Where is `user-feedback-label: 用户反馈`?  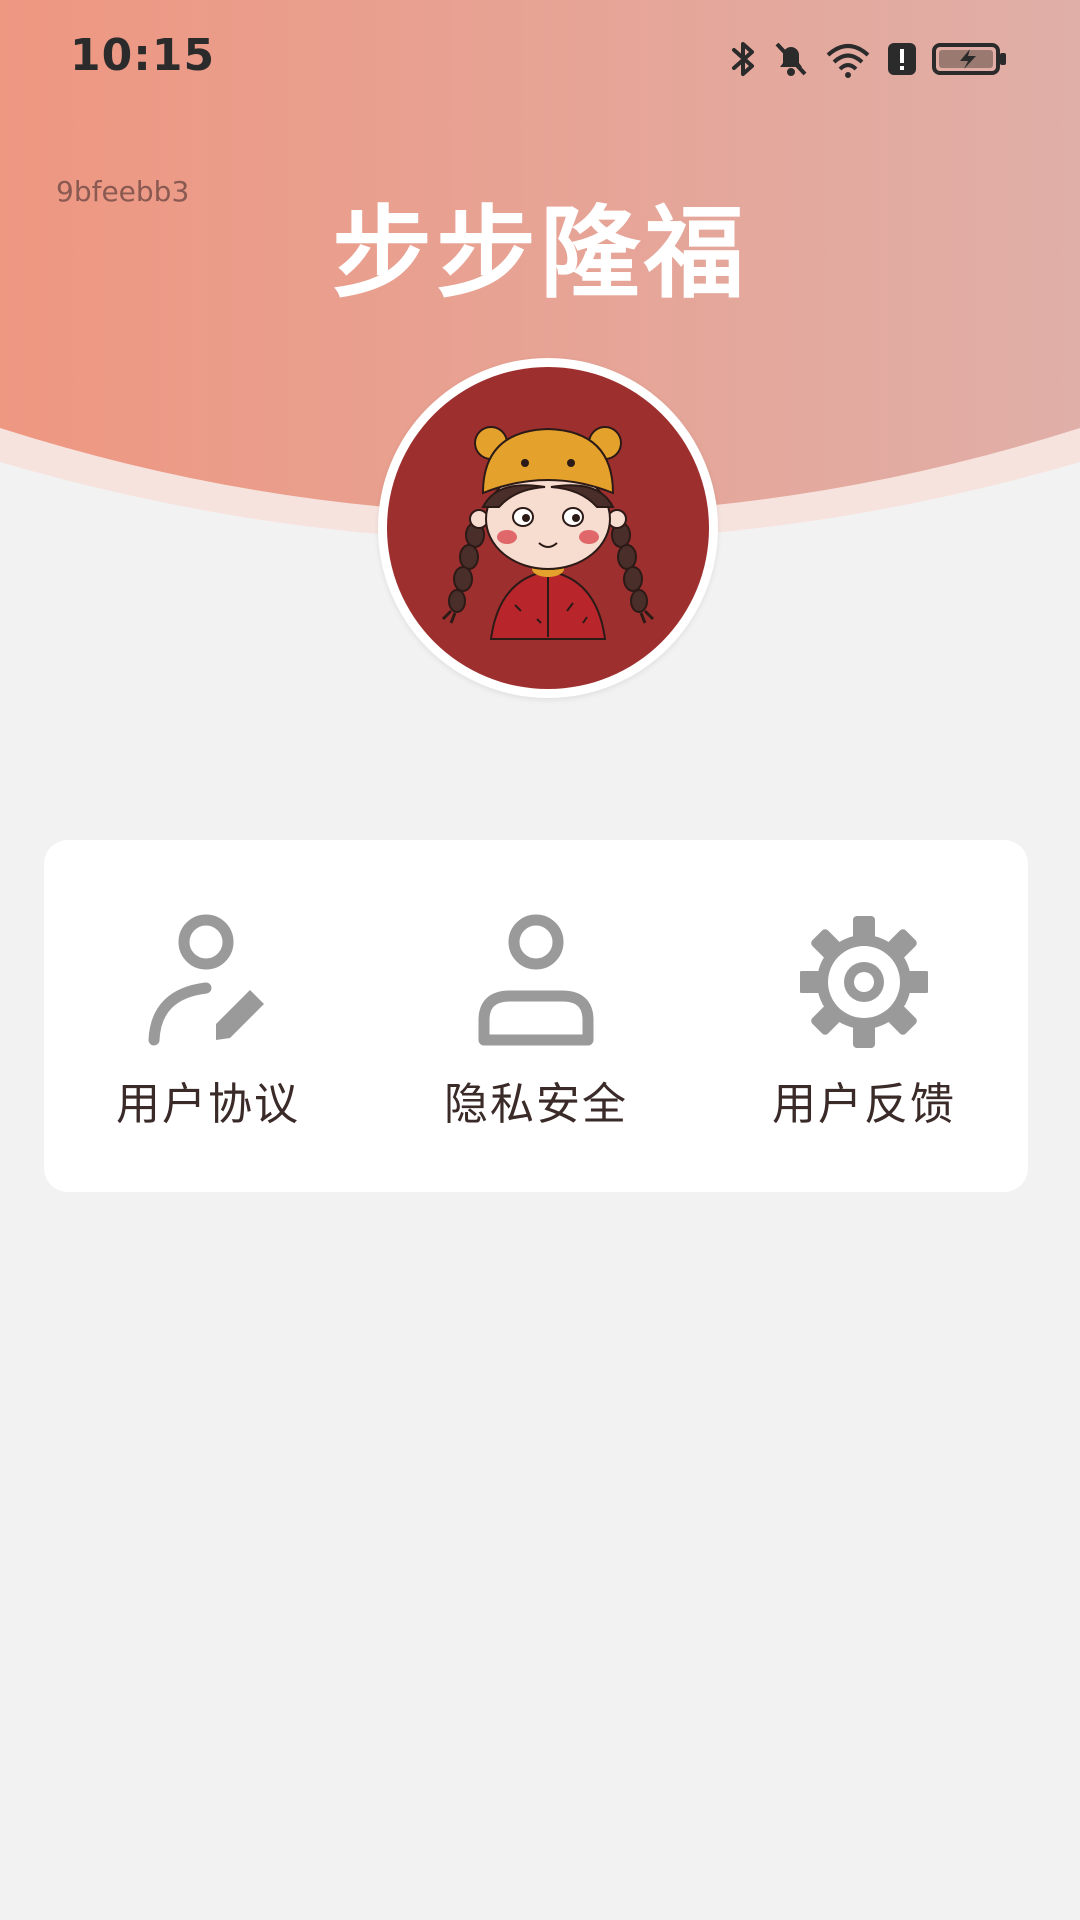
user-feedback-label: 用户反馈 is located at coordinates (864, 1104).